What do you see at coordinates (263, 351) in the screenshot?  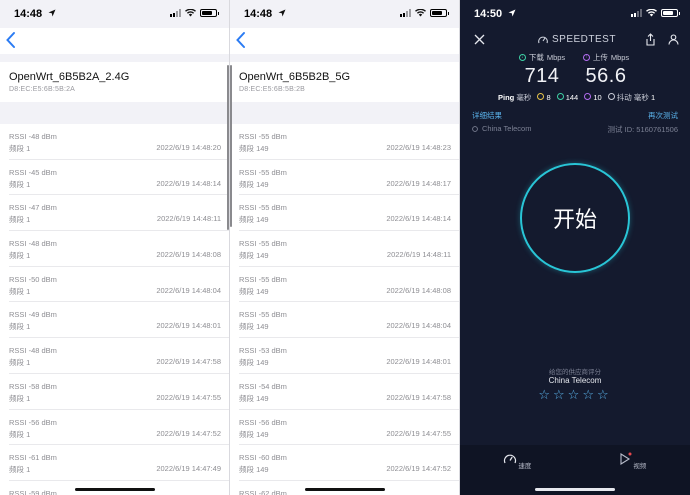 I see `rssi-value: RSSI -53 dBm` at bounding box center [263, 351].